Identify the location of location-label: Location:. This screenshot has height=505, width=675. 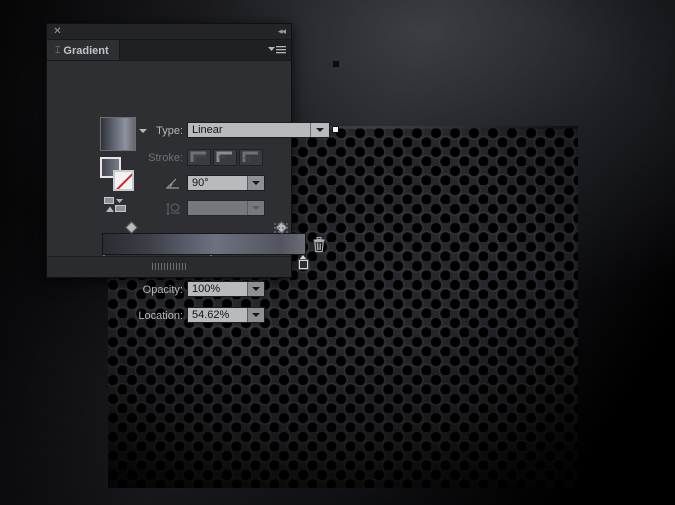
(160, 316).